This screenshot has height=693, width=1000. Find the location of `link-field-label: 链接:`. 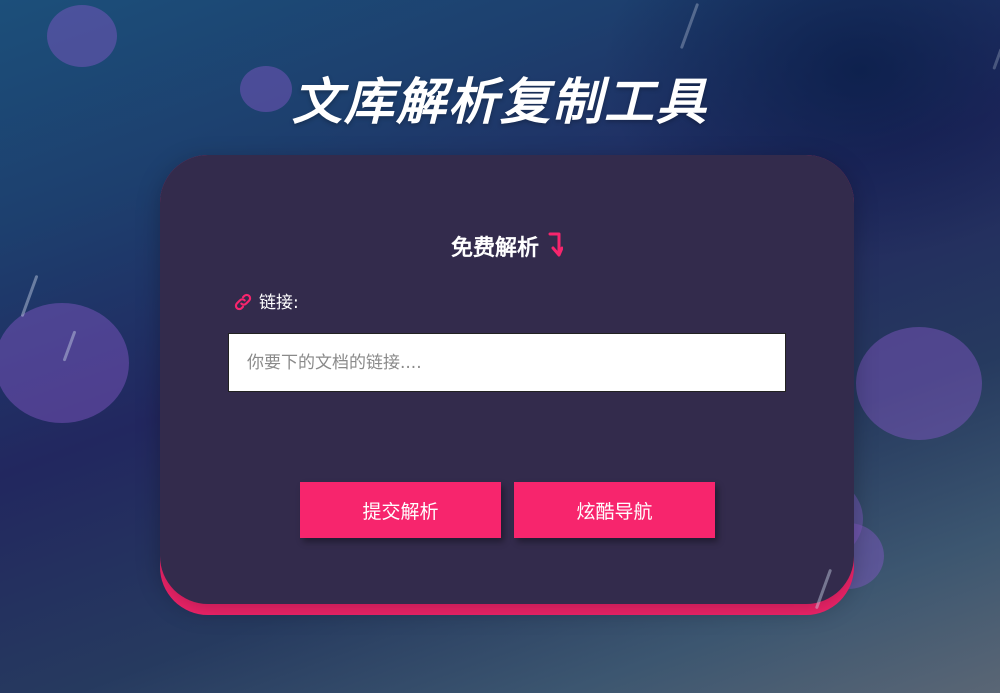

link-field-label: 链接: is located at coordinates (266, 300).